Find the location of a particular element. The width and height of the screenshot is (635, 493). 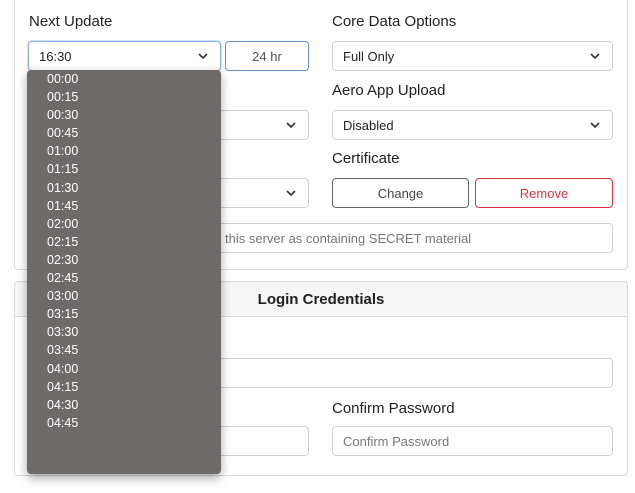

confirm-password-placeholder: Confirm Password is located at coordinates (396, 441).